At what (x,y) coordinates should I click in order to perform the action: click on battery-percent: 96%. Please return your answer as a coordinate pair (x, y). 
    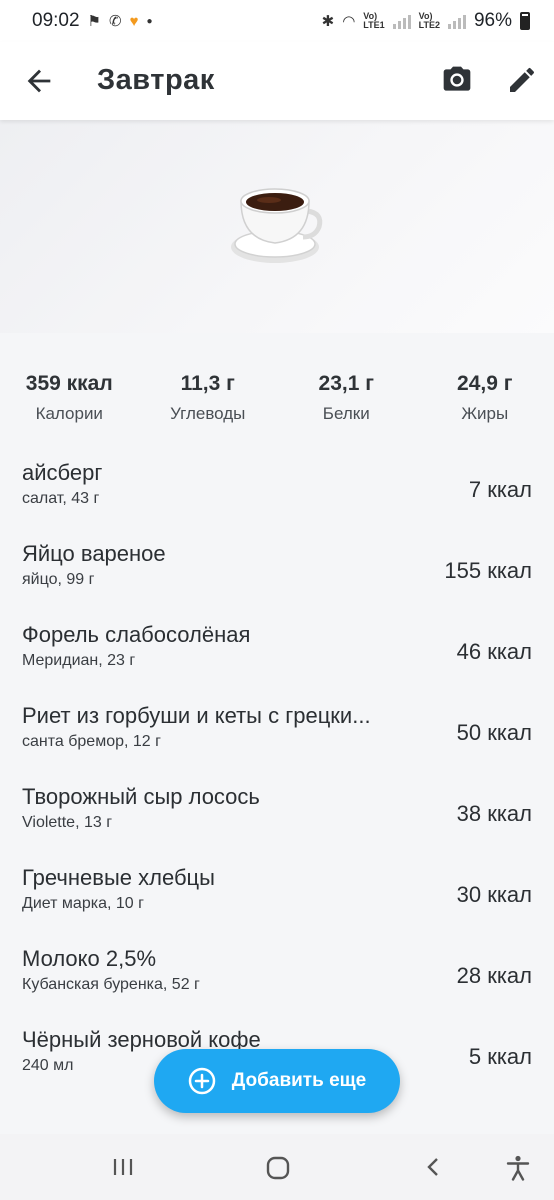
    Looking at the image, I should click on (492, 20).